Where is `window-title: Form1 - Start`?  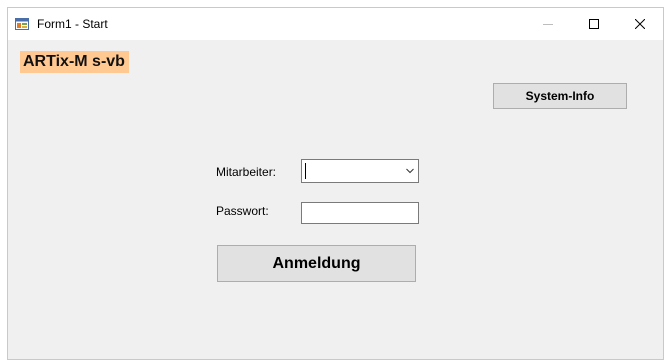
window-title: Form1 - Start is located at coordinates (72, 24).